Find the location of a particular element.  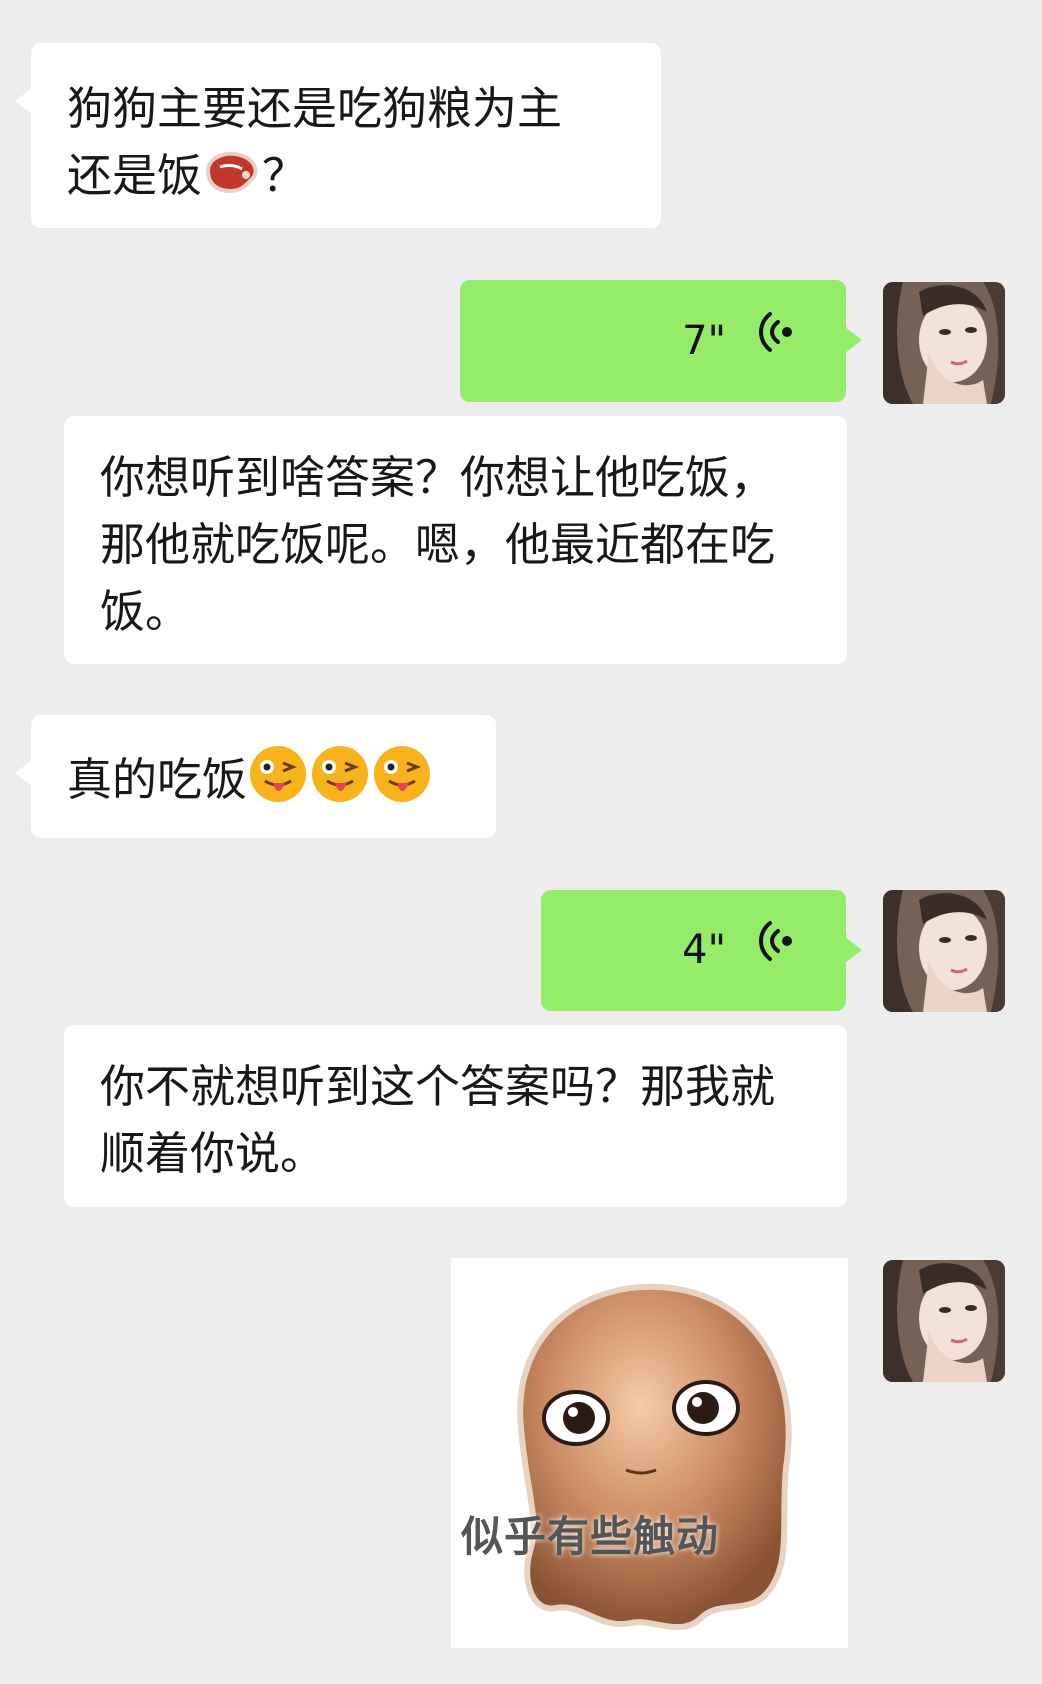

voice-transcript-bubble: 你想听到啥答案？你想让他吃饭，那他就吃饭呢。嗯，他最近都在吃饭。 is located at coordinates (455, 540).